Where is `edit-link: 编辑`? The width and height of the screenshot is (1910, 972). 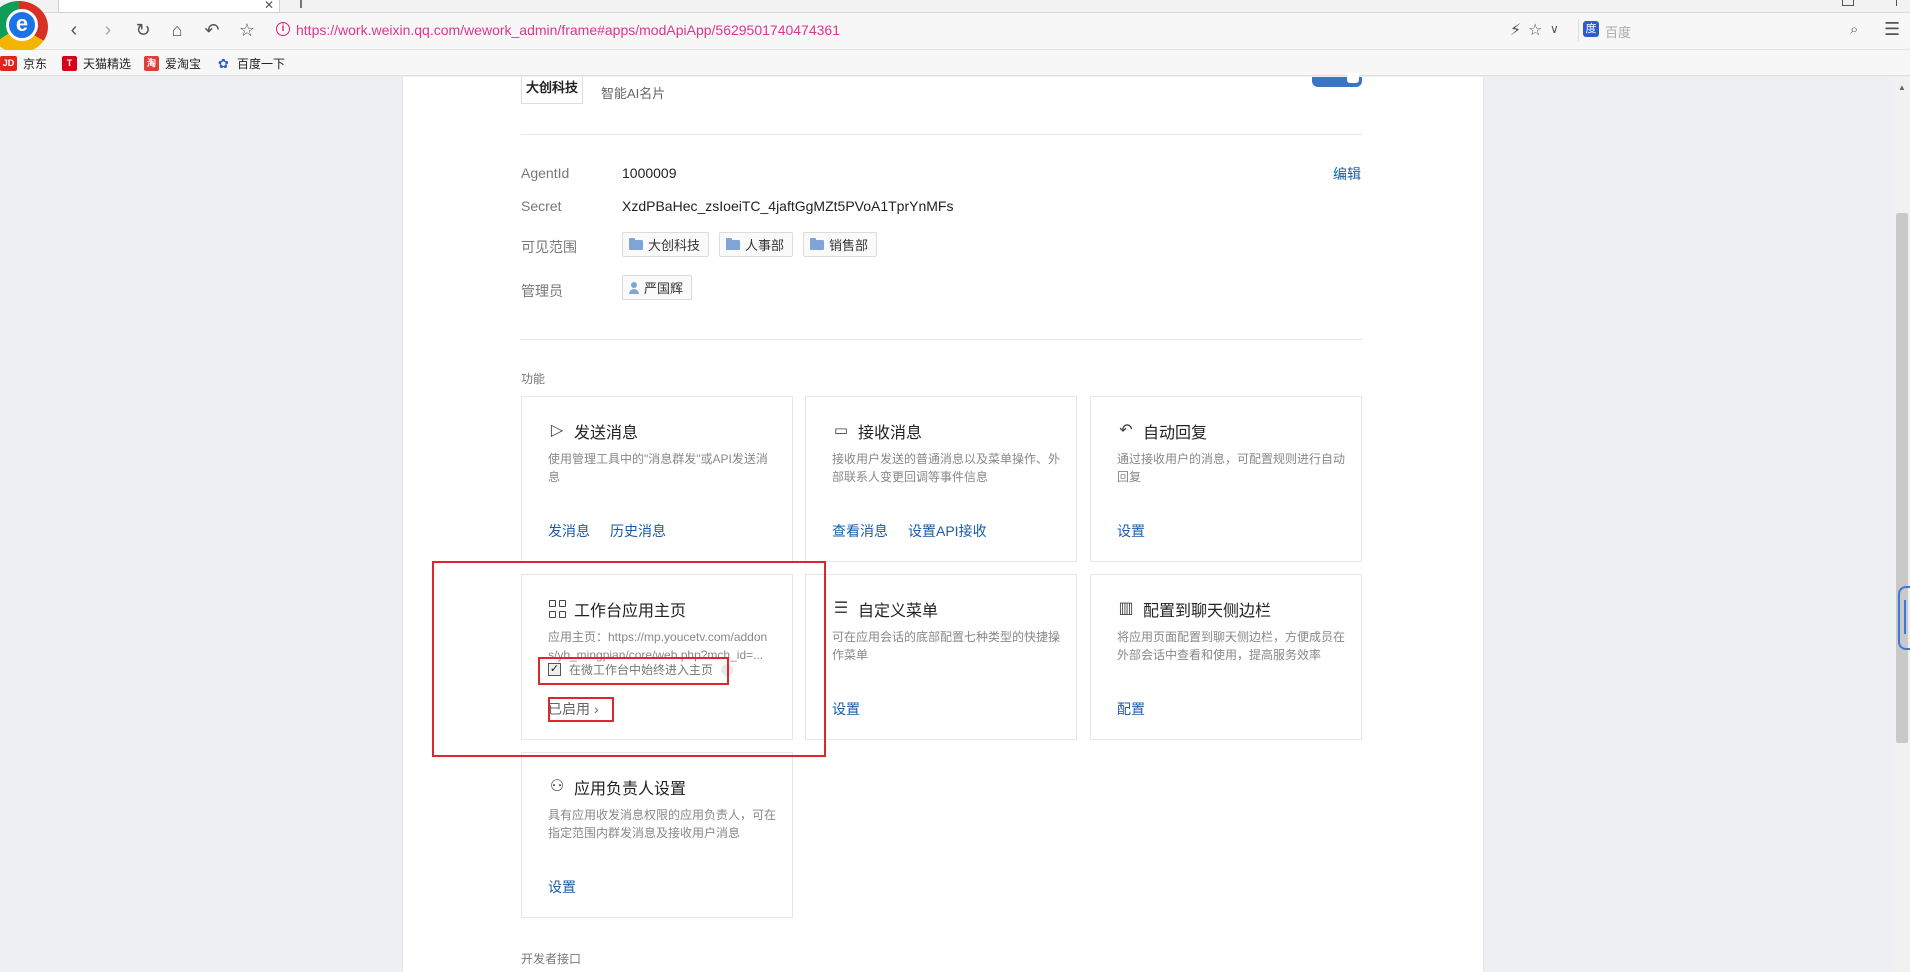 edit-link: 编辑 is located at coordinates (1347, 174).